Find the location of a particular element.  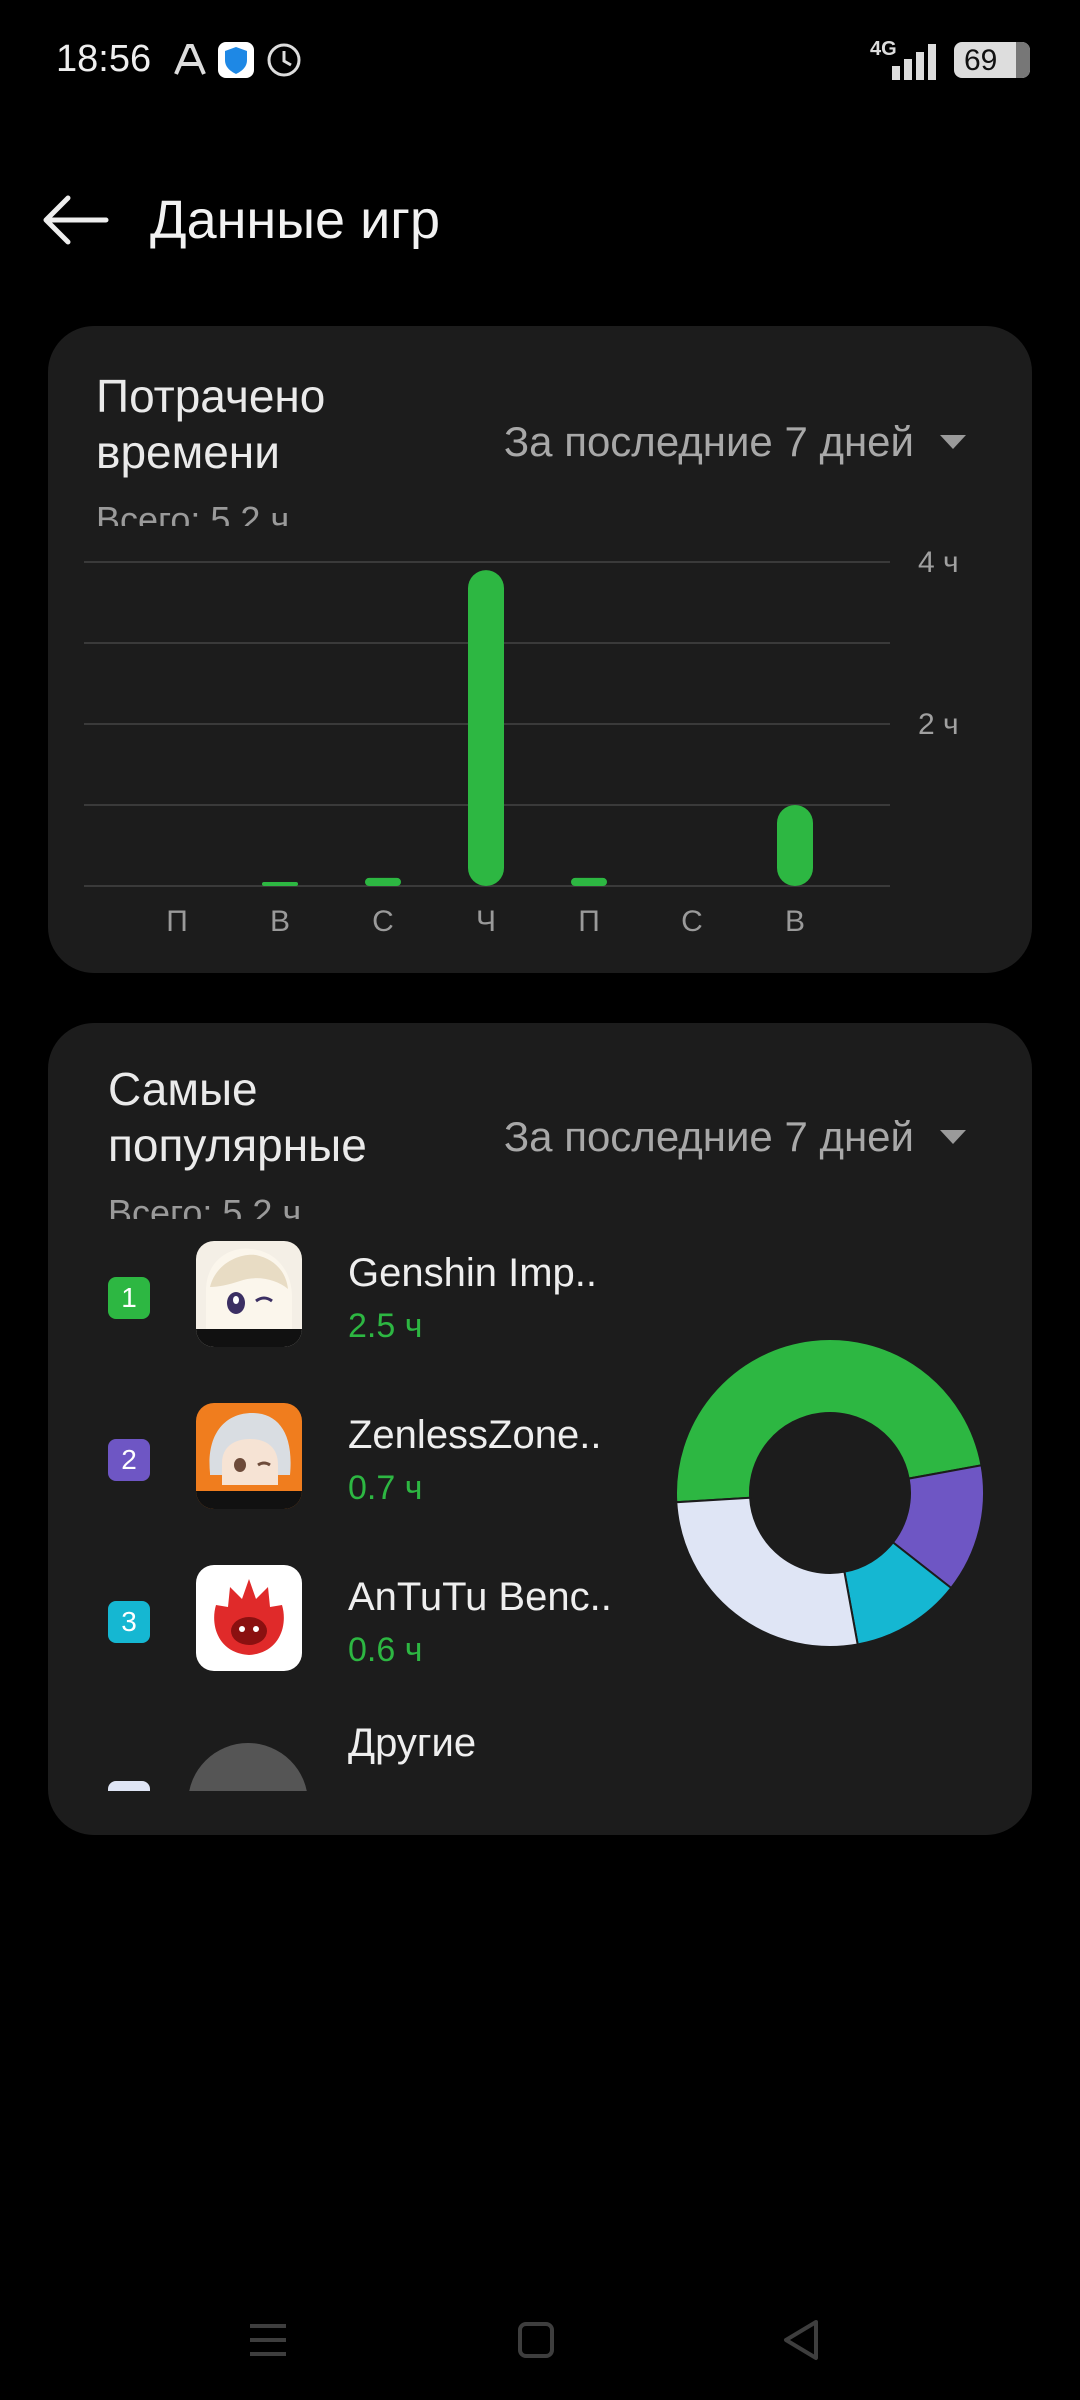

rank-badge: 3 is located at coordinates (129, 1622).